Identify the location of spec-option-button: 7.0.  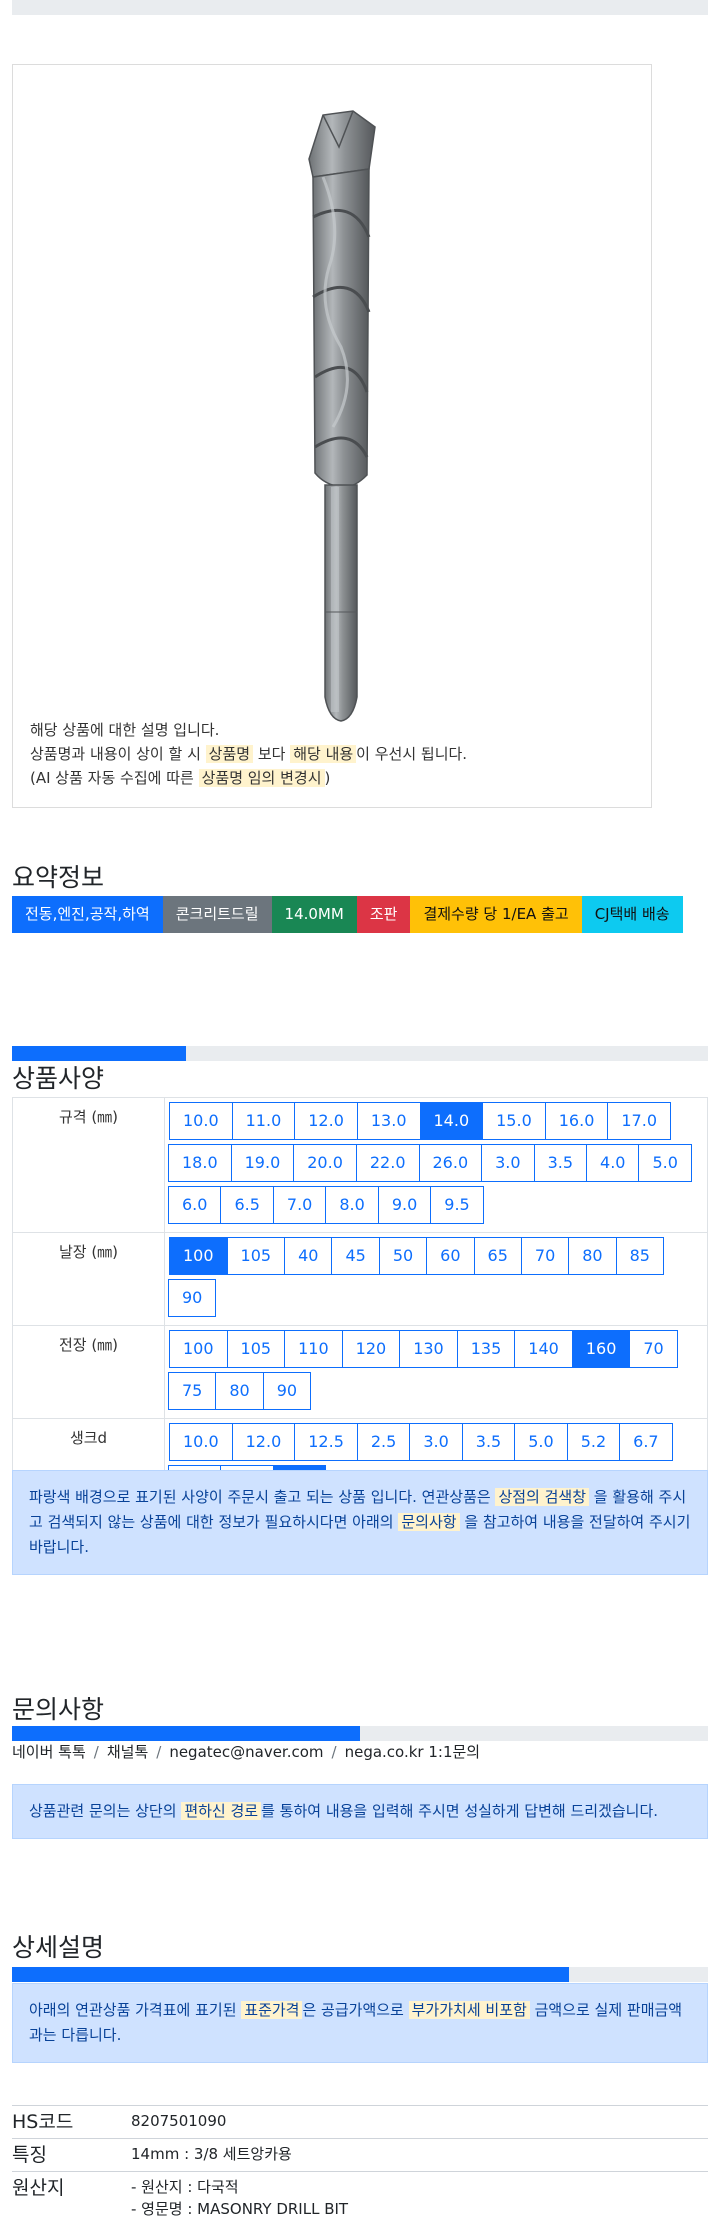
(299, 1205).